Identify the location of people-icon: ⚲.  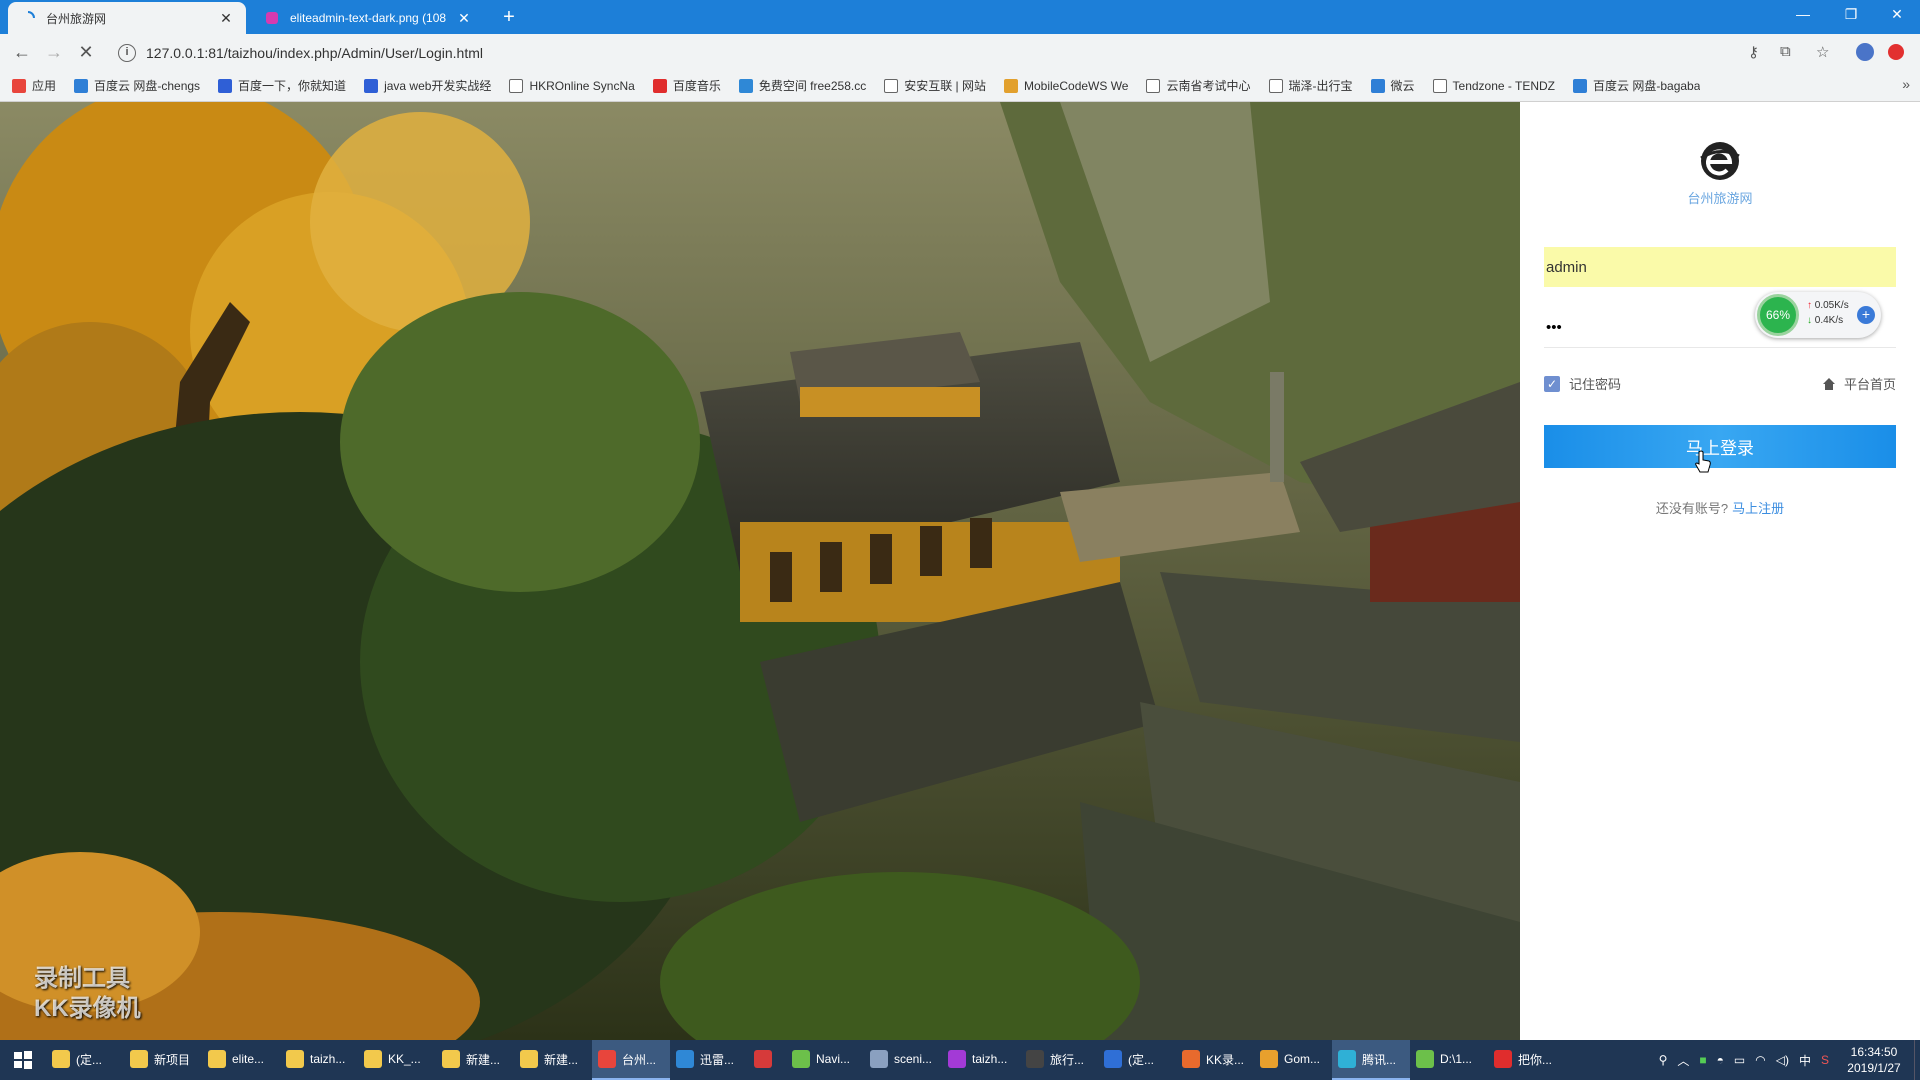
(1663, 1060).